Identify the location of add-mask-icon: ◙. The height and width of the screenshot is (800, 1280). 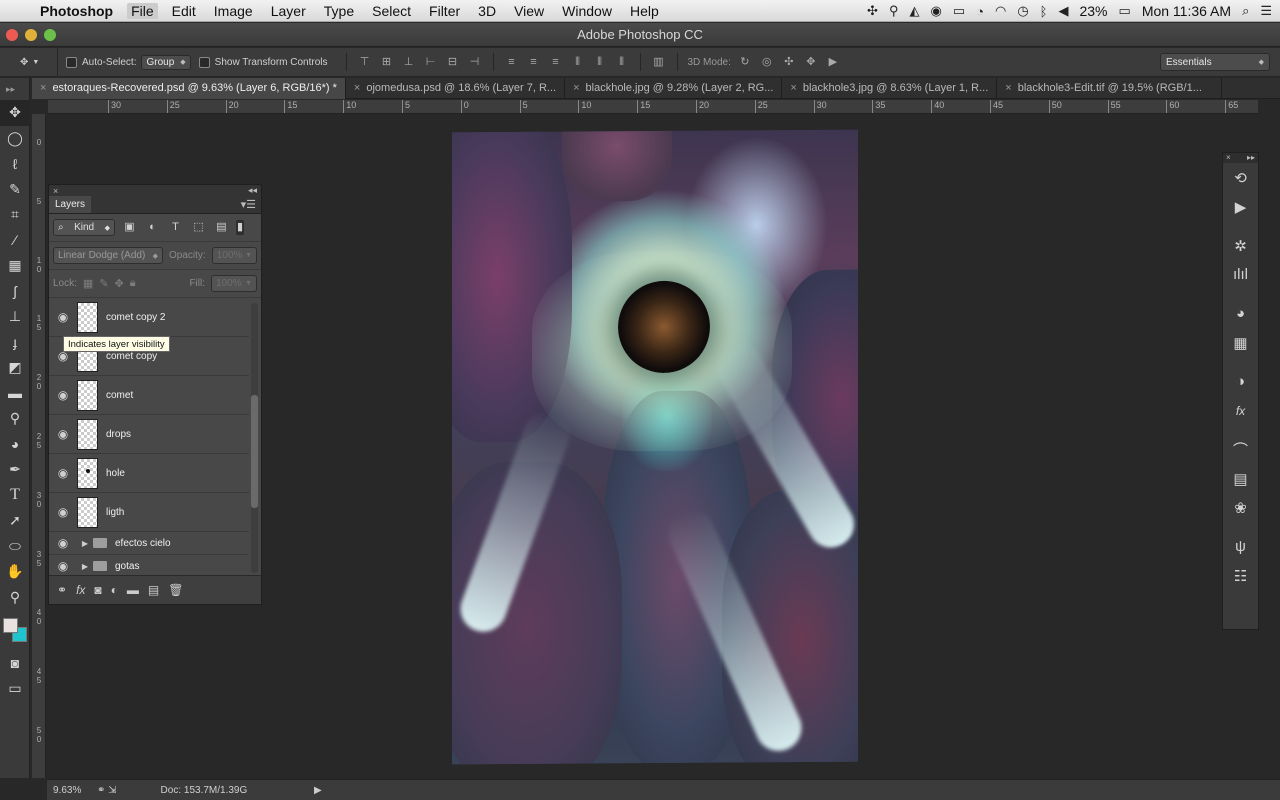
(97, 590).